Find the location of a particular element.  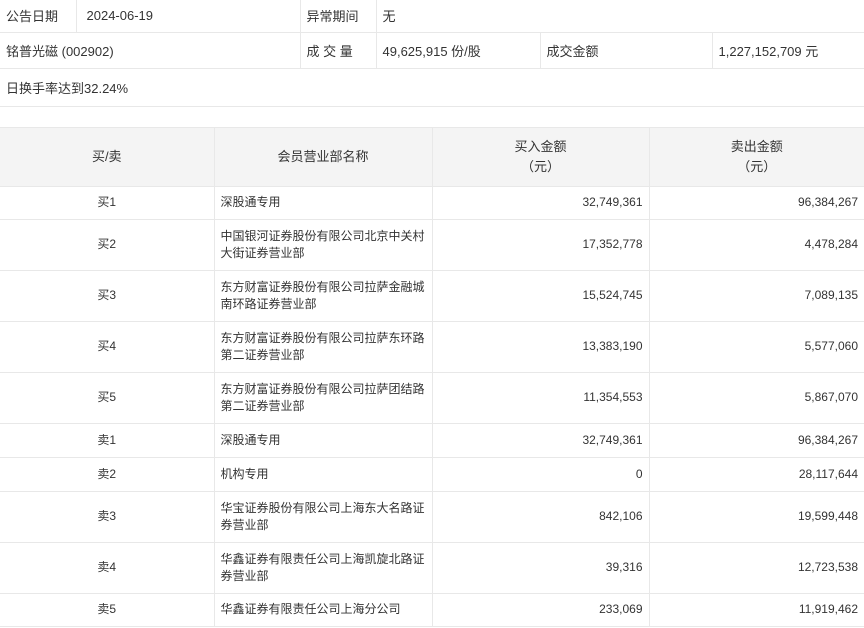

row-sell-amount: 28,117,644 is located at coordinates (756, 474).